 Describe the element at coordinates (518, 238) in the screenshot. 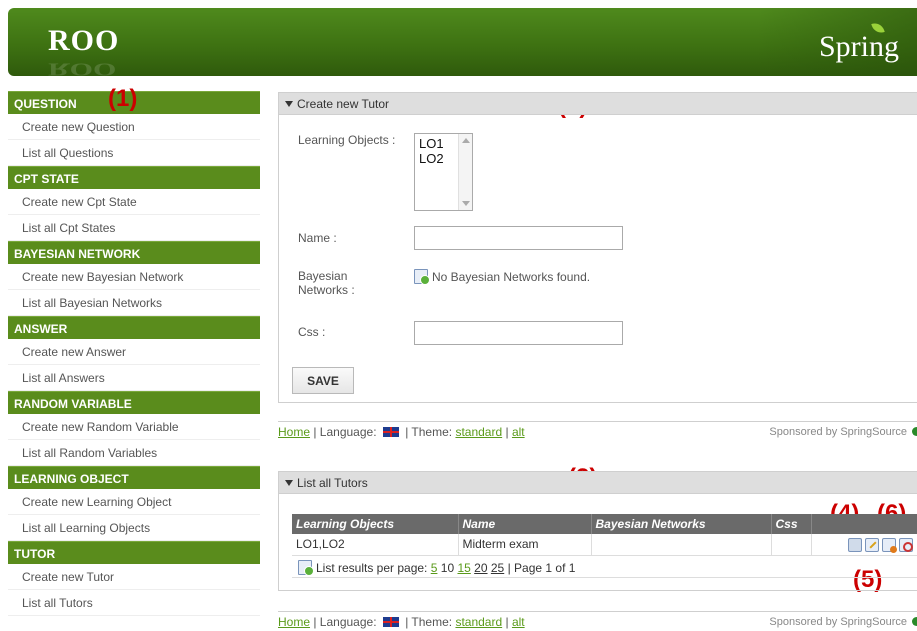

I see `name-input` at that location.